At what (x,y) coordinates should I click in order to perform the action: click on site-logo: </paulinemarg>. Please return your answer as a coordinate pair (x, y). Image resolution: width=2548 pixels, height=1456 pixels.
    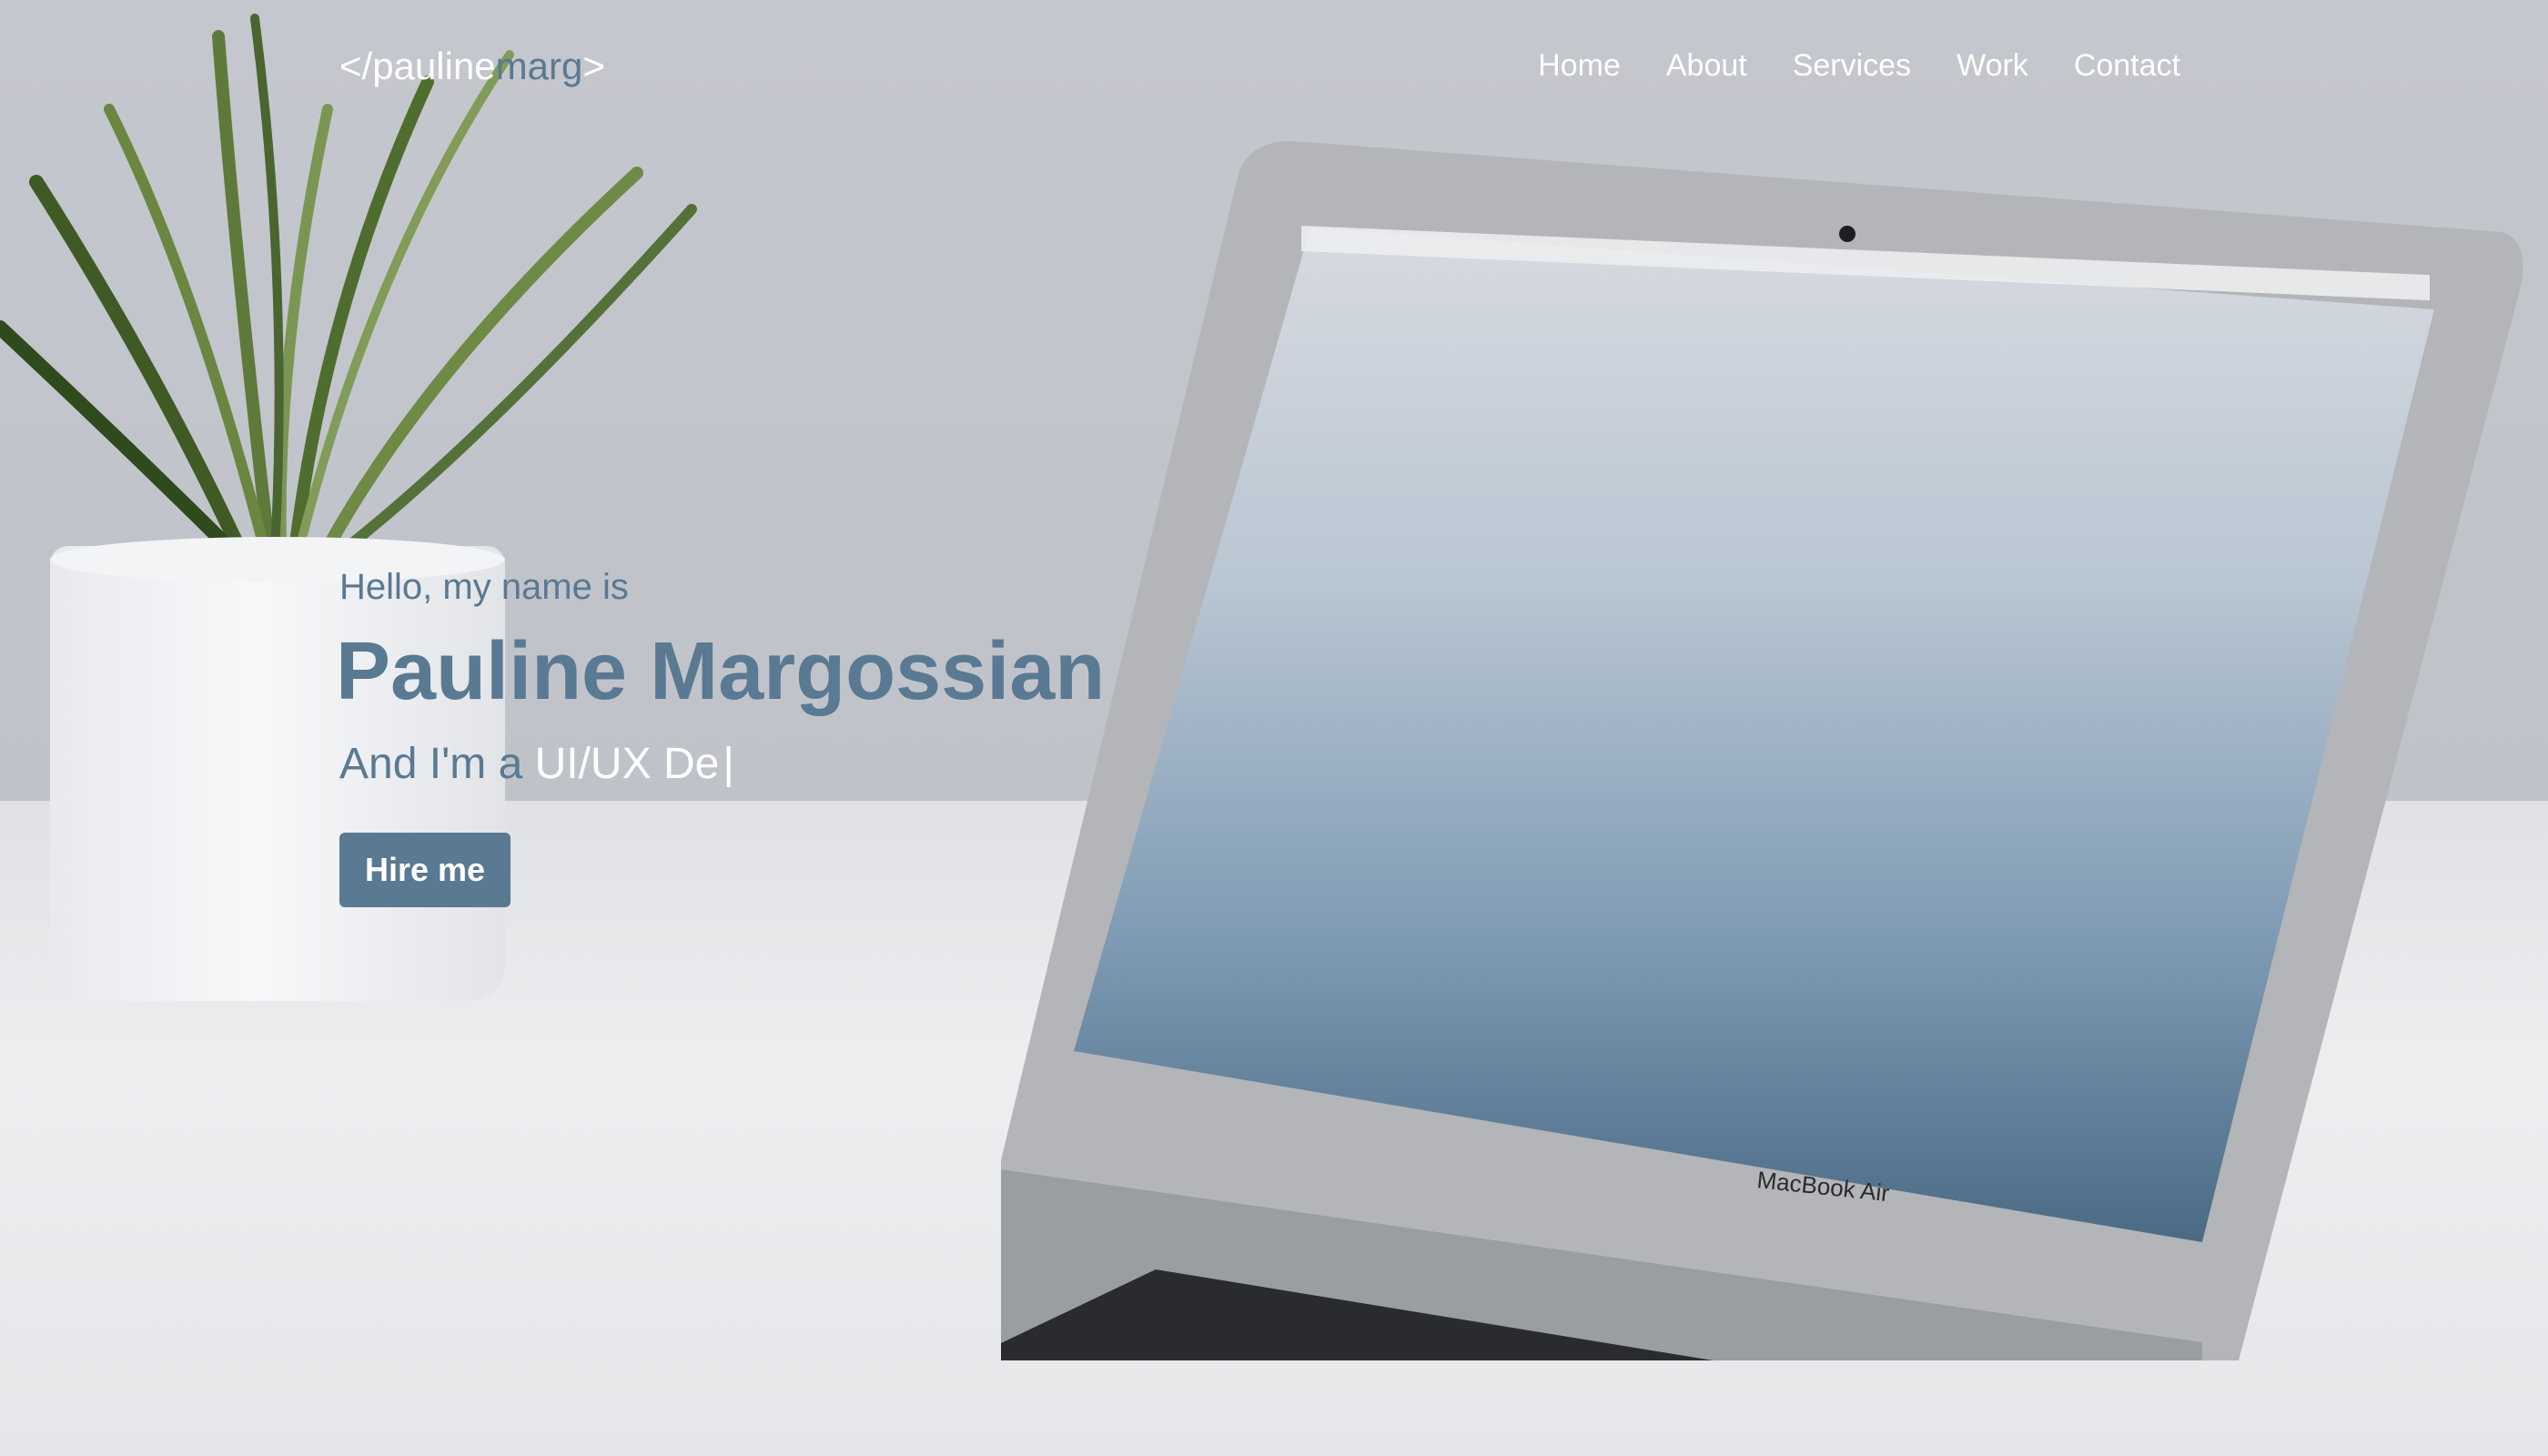
    Looking at the image, I should click on (472, 66).